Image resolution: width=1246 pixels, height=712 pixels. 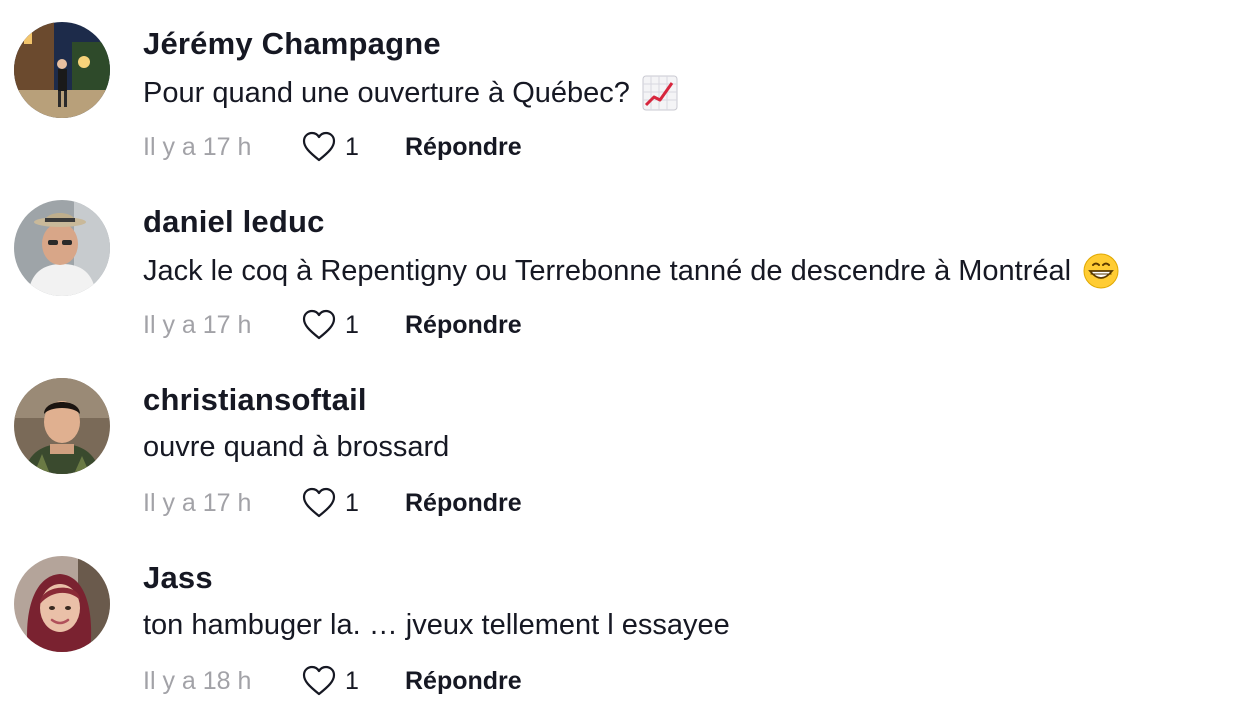 I want to click on username: Jérémy Champagne, so click(x=292, y=44).